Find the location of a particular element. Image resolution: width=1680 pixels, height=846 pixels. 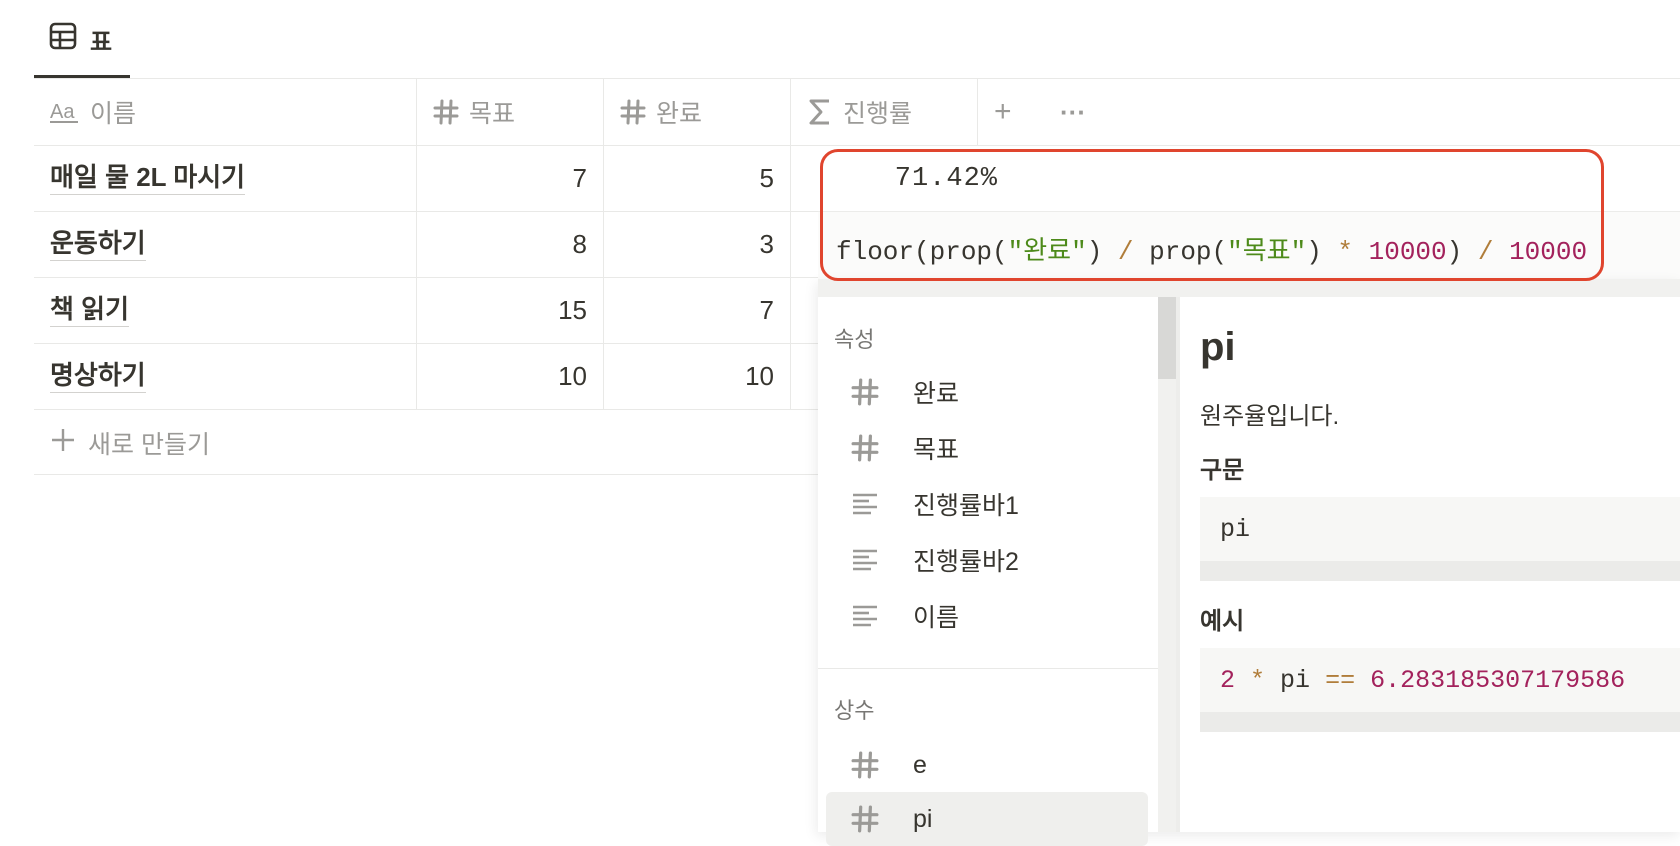

done-cell: 3 is located at coordinates (697, 244).